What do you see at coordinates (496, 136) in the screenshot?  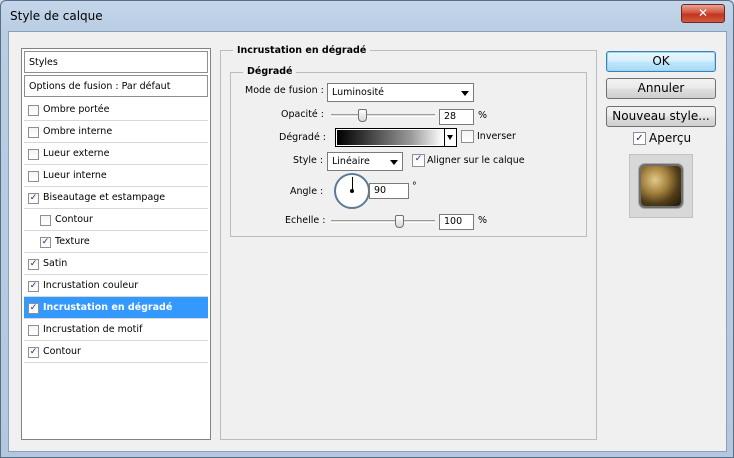 I see `reverse-label: Inverser` at bounding box center [496, 136].